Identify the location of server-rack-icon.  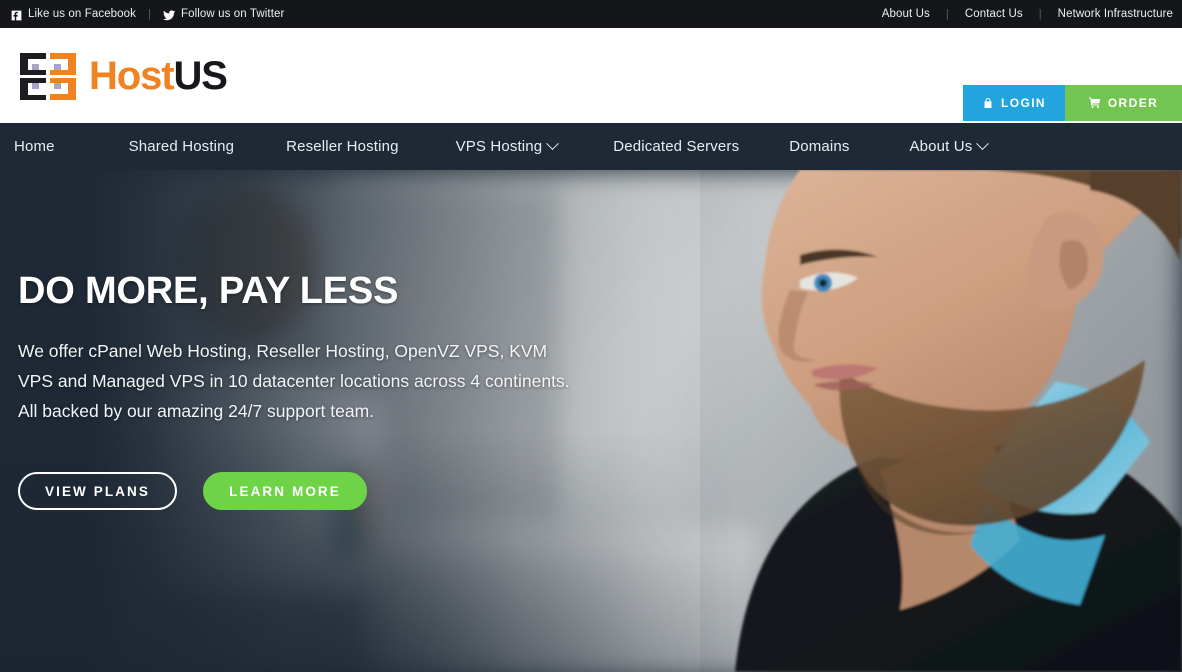
(48, 76).